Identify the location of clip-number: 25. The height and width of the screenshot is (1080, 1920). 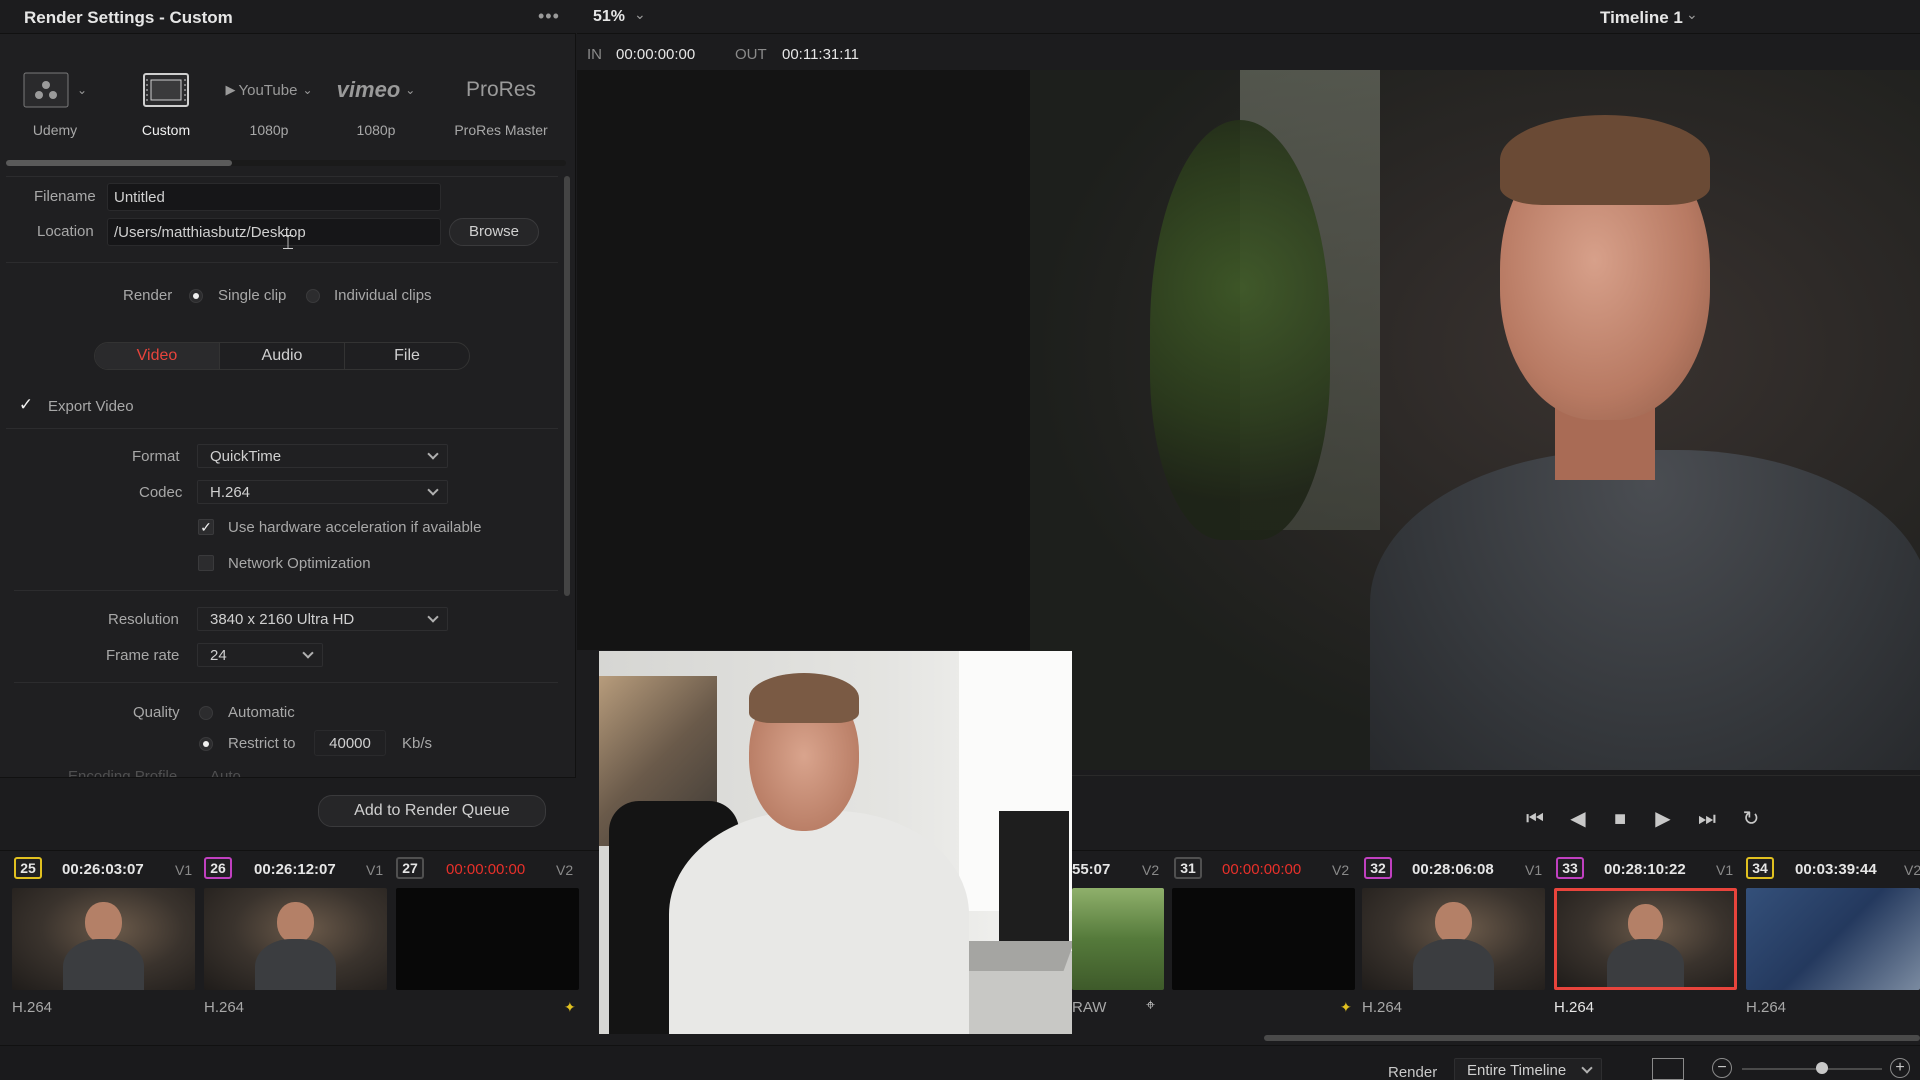
(28, 868).